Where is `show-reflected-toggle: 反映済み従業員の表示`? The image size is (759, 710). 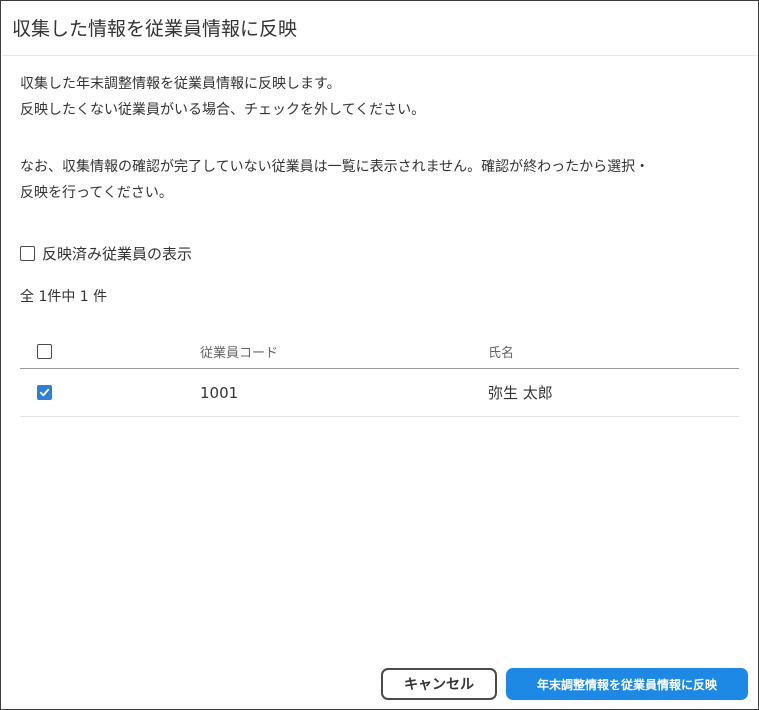
show-reflected-toggle: 反映済み従業員の表示 is located at coordinates (106, 253).